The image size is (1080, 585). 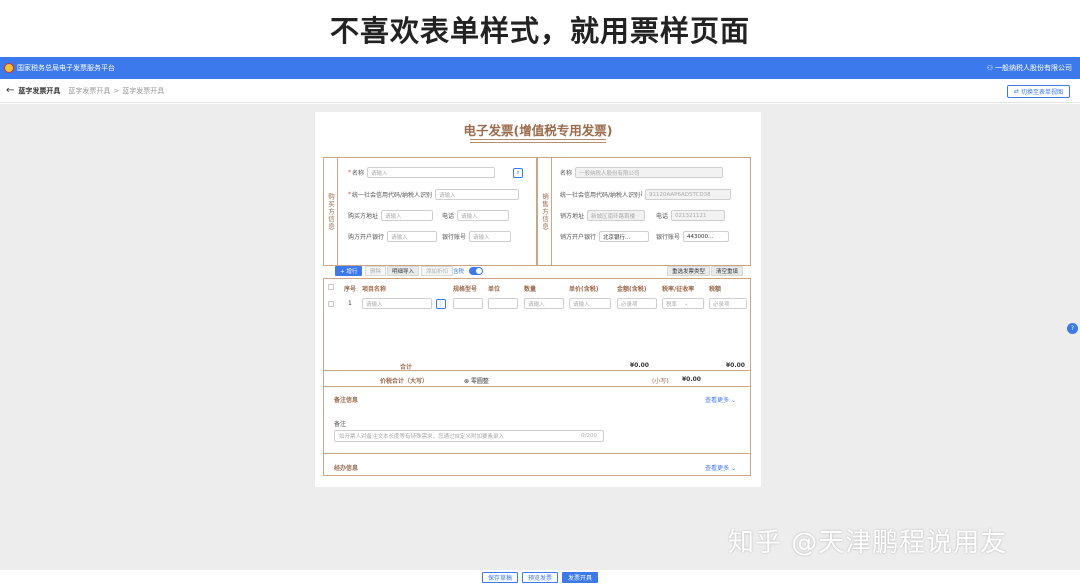 I want to click on buyer-name-field: * 名称 请输入, so click(x=422, y=172).